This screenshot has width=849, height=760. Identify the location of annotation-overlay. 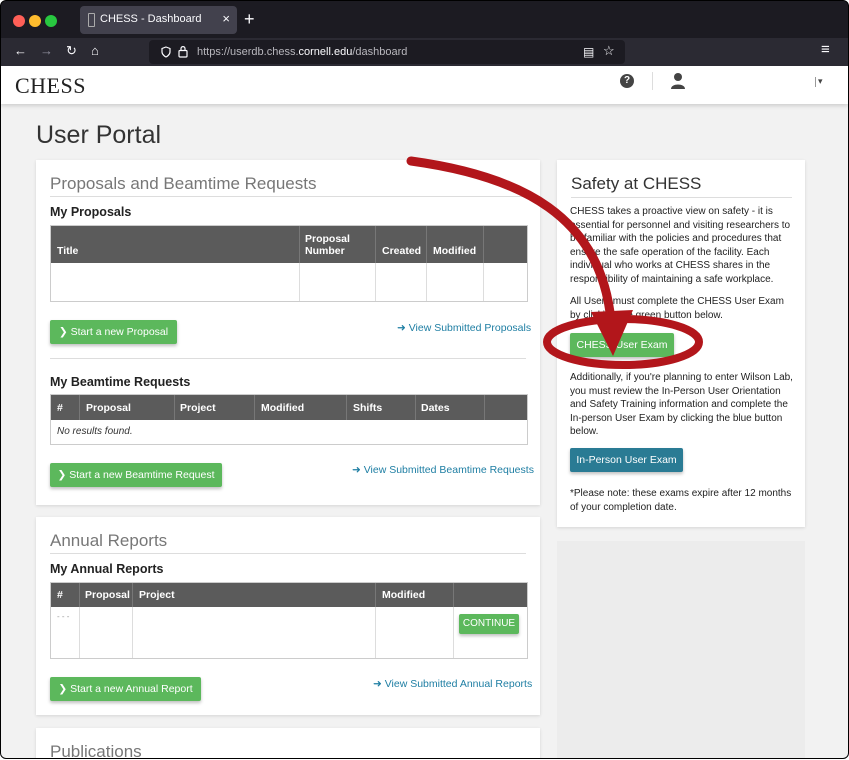
(554, 262).